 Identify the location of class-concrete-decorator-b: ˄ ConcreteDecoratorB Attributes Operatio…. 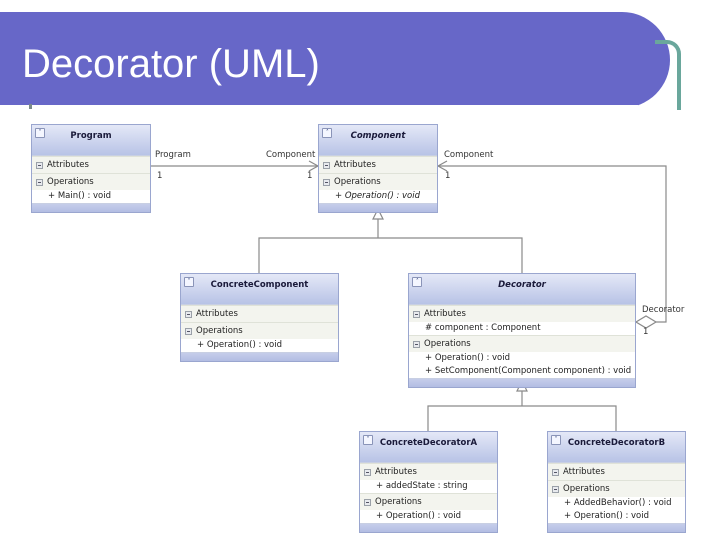
(616, 482).